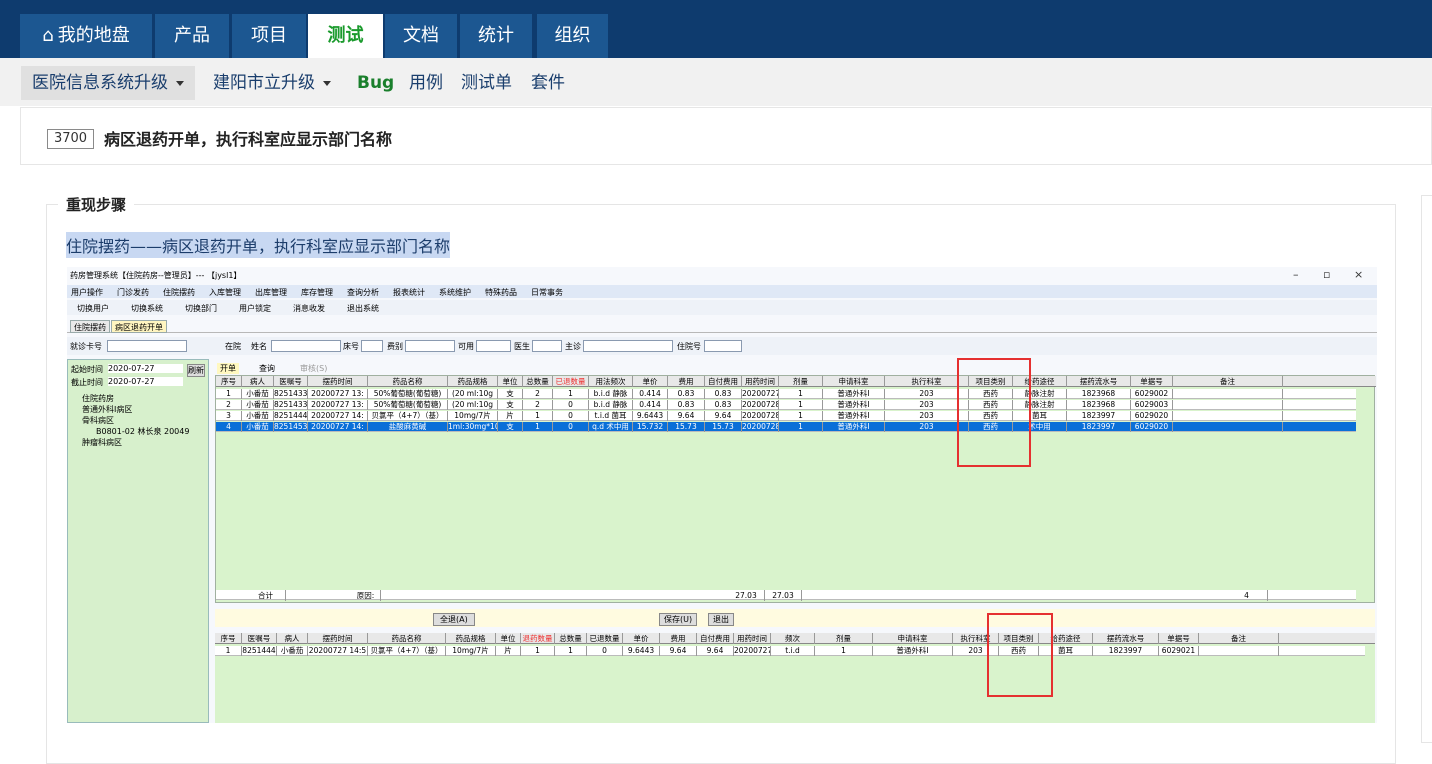 The image size is (1432, 764). What do you see at coordinates (455, 292) in the screenshot?
I see `menu-item: 系统维护` at bounding box center [455, 292].